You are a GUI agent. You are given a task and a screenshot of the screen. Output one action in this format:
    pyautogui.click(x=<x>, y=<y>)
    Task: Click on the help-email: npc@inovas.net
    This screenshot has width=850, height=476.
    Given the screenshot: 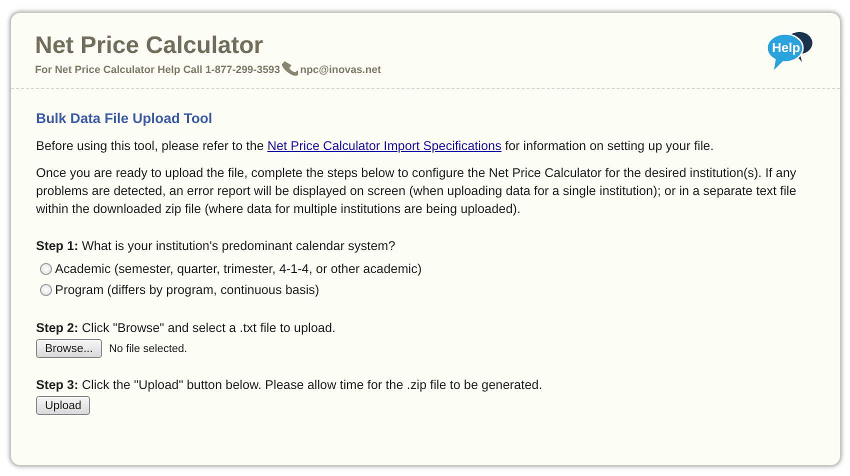 What is the action you would take?
    pyautogui.click(x=340, y=70)
    